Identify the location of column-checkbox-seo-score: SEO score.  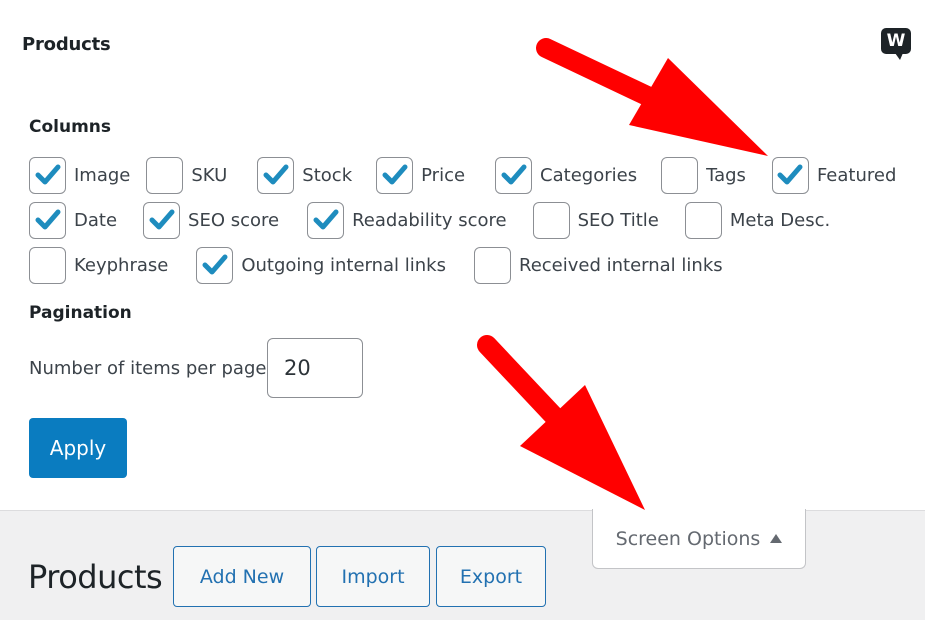
(211, 220).